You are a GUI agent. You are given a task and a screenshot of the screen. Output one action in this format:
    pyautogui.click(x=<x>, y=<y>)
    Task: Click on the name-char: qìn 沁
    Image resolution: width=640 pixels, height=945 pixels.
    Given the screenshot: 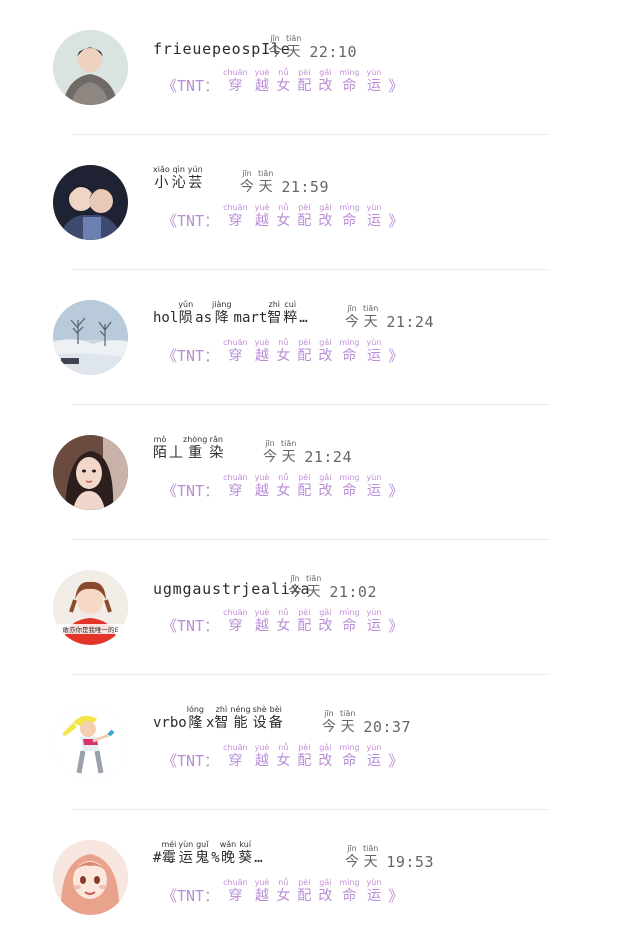 What is the action you would take?
    pyautogui.click(x=179, y=178)
    